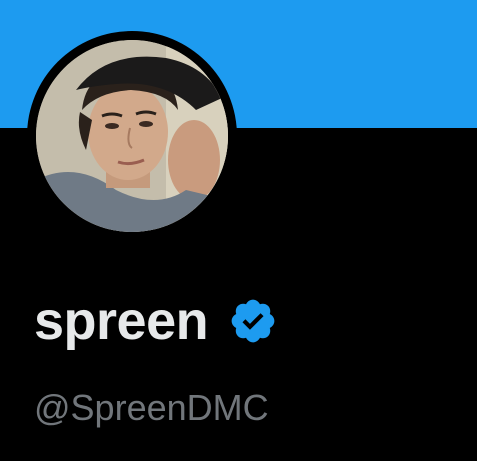 This screenshot has height=461, width=477. What do you see at coordinates (253, 321) in the screenshot?
I see `verified-badge-icon` at bounding box center [253, 321].